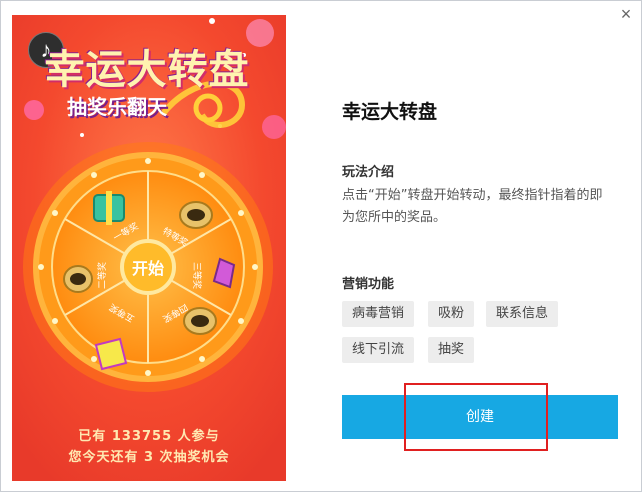 Image resolution: width=642 pixels, height=492 pixels. What do you see at coordinates (390, 112) in the screenshot?
I see `template-title: 幸运大转盘` at bounding box center [390, 112].